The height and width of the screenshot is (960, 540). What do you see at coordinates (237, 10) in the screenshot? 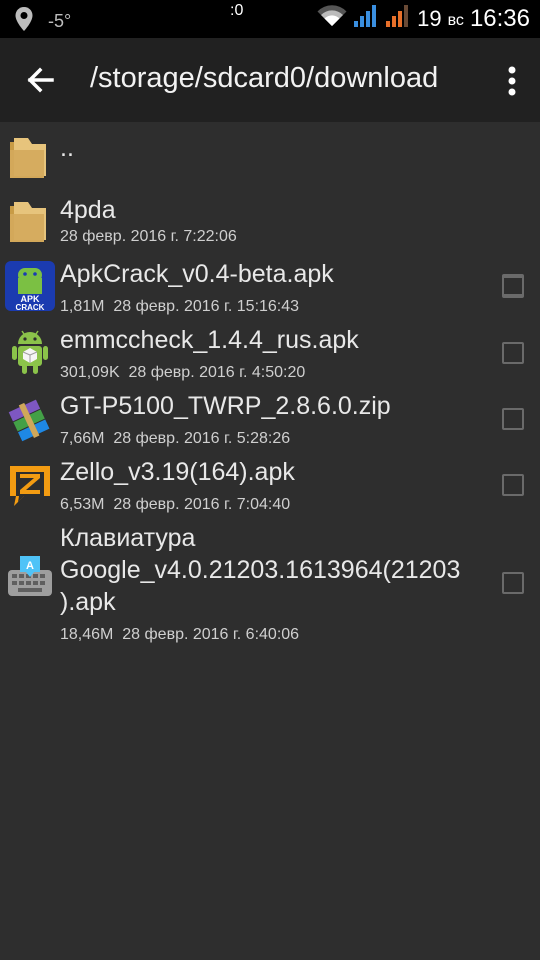
I see `status-center-text: :0` at bounding box center [237, 10].